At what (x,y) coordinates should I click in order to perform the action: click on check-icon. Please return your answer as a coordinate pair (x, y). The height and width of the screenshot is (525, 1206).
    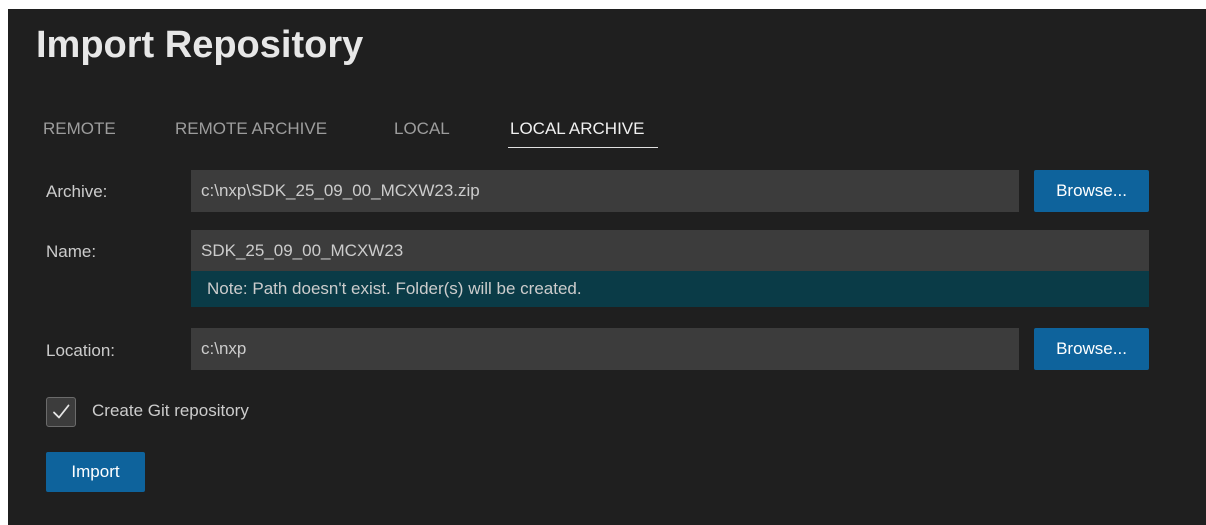
    Looking at the image, I should click on (61, 411).